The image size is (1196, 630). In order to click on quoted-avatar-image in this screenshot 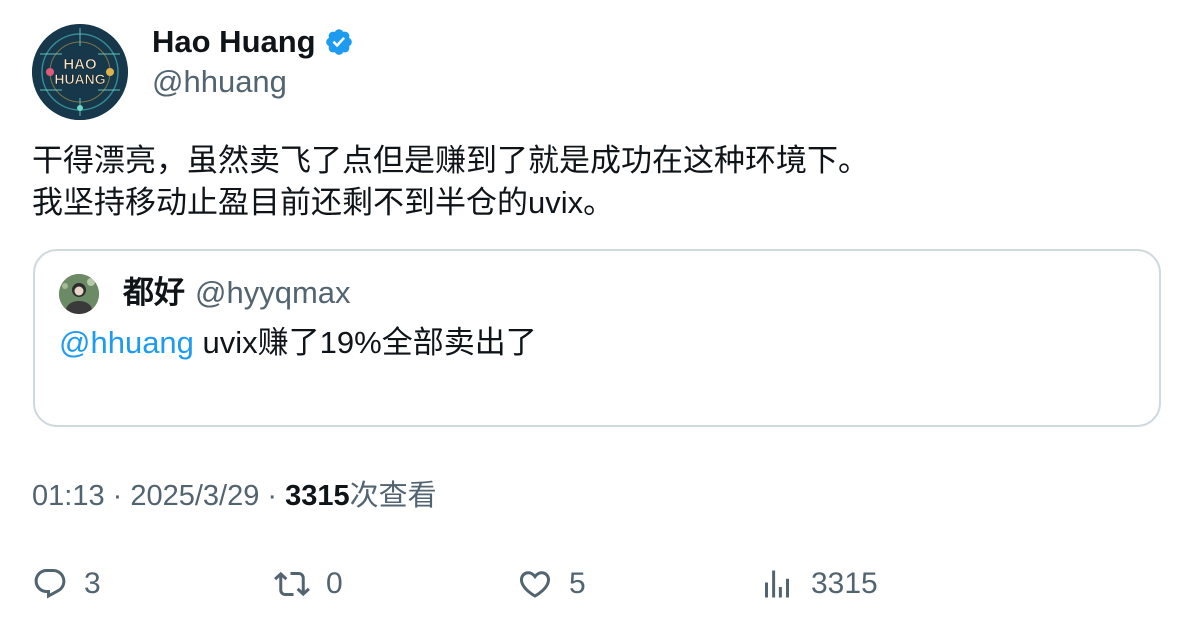, I will do `click(79, 294)`.